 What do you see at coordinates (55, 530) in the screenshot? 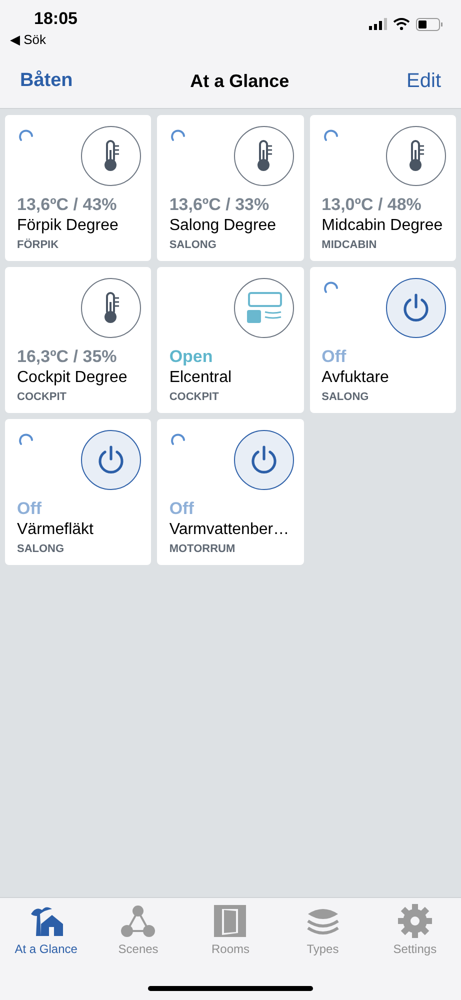
I see `tile-name: Värmefläkt` at bounding box center [55, 530].